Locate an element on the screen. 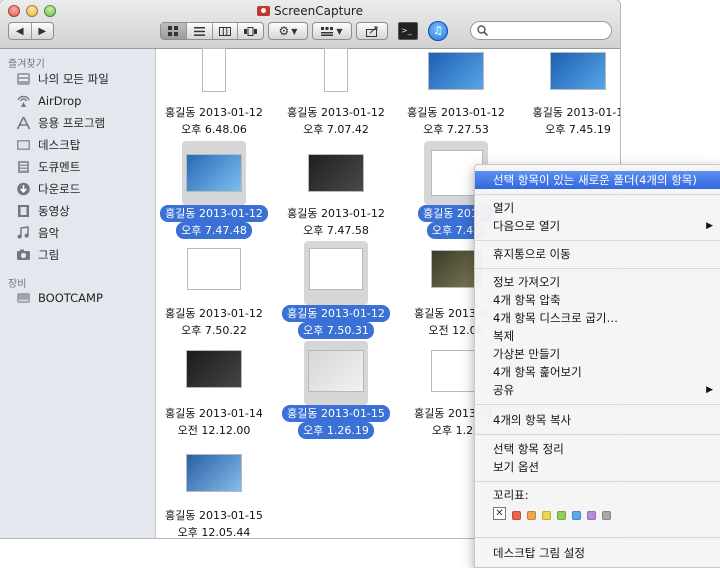  music-icon is located at coordinates (23, 233).